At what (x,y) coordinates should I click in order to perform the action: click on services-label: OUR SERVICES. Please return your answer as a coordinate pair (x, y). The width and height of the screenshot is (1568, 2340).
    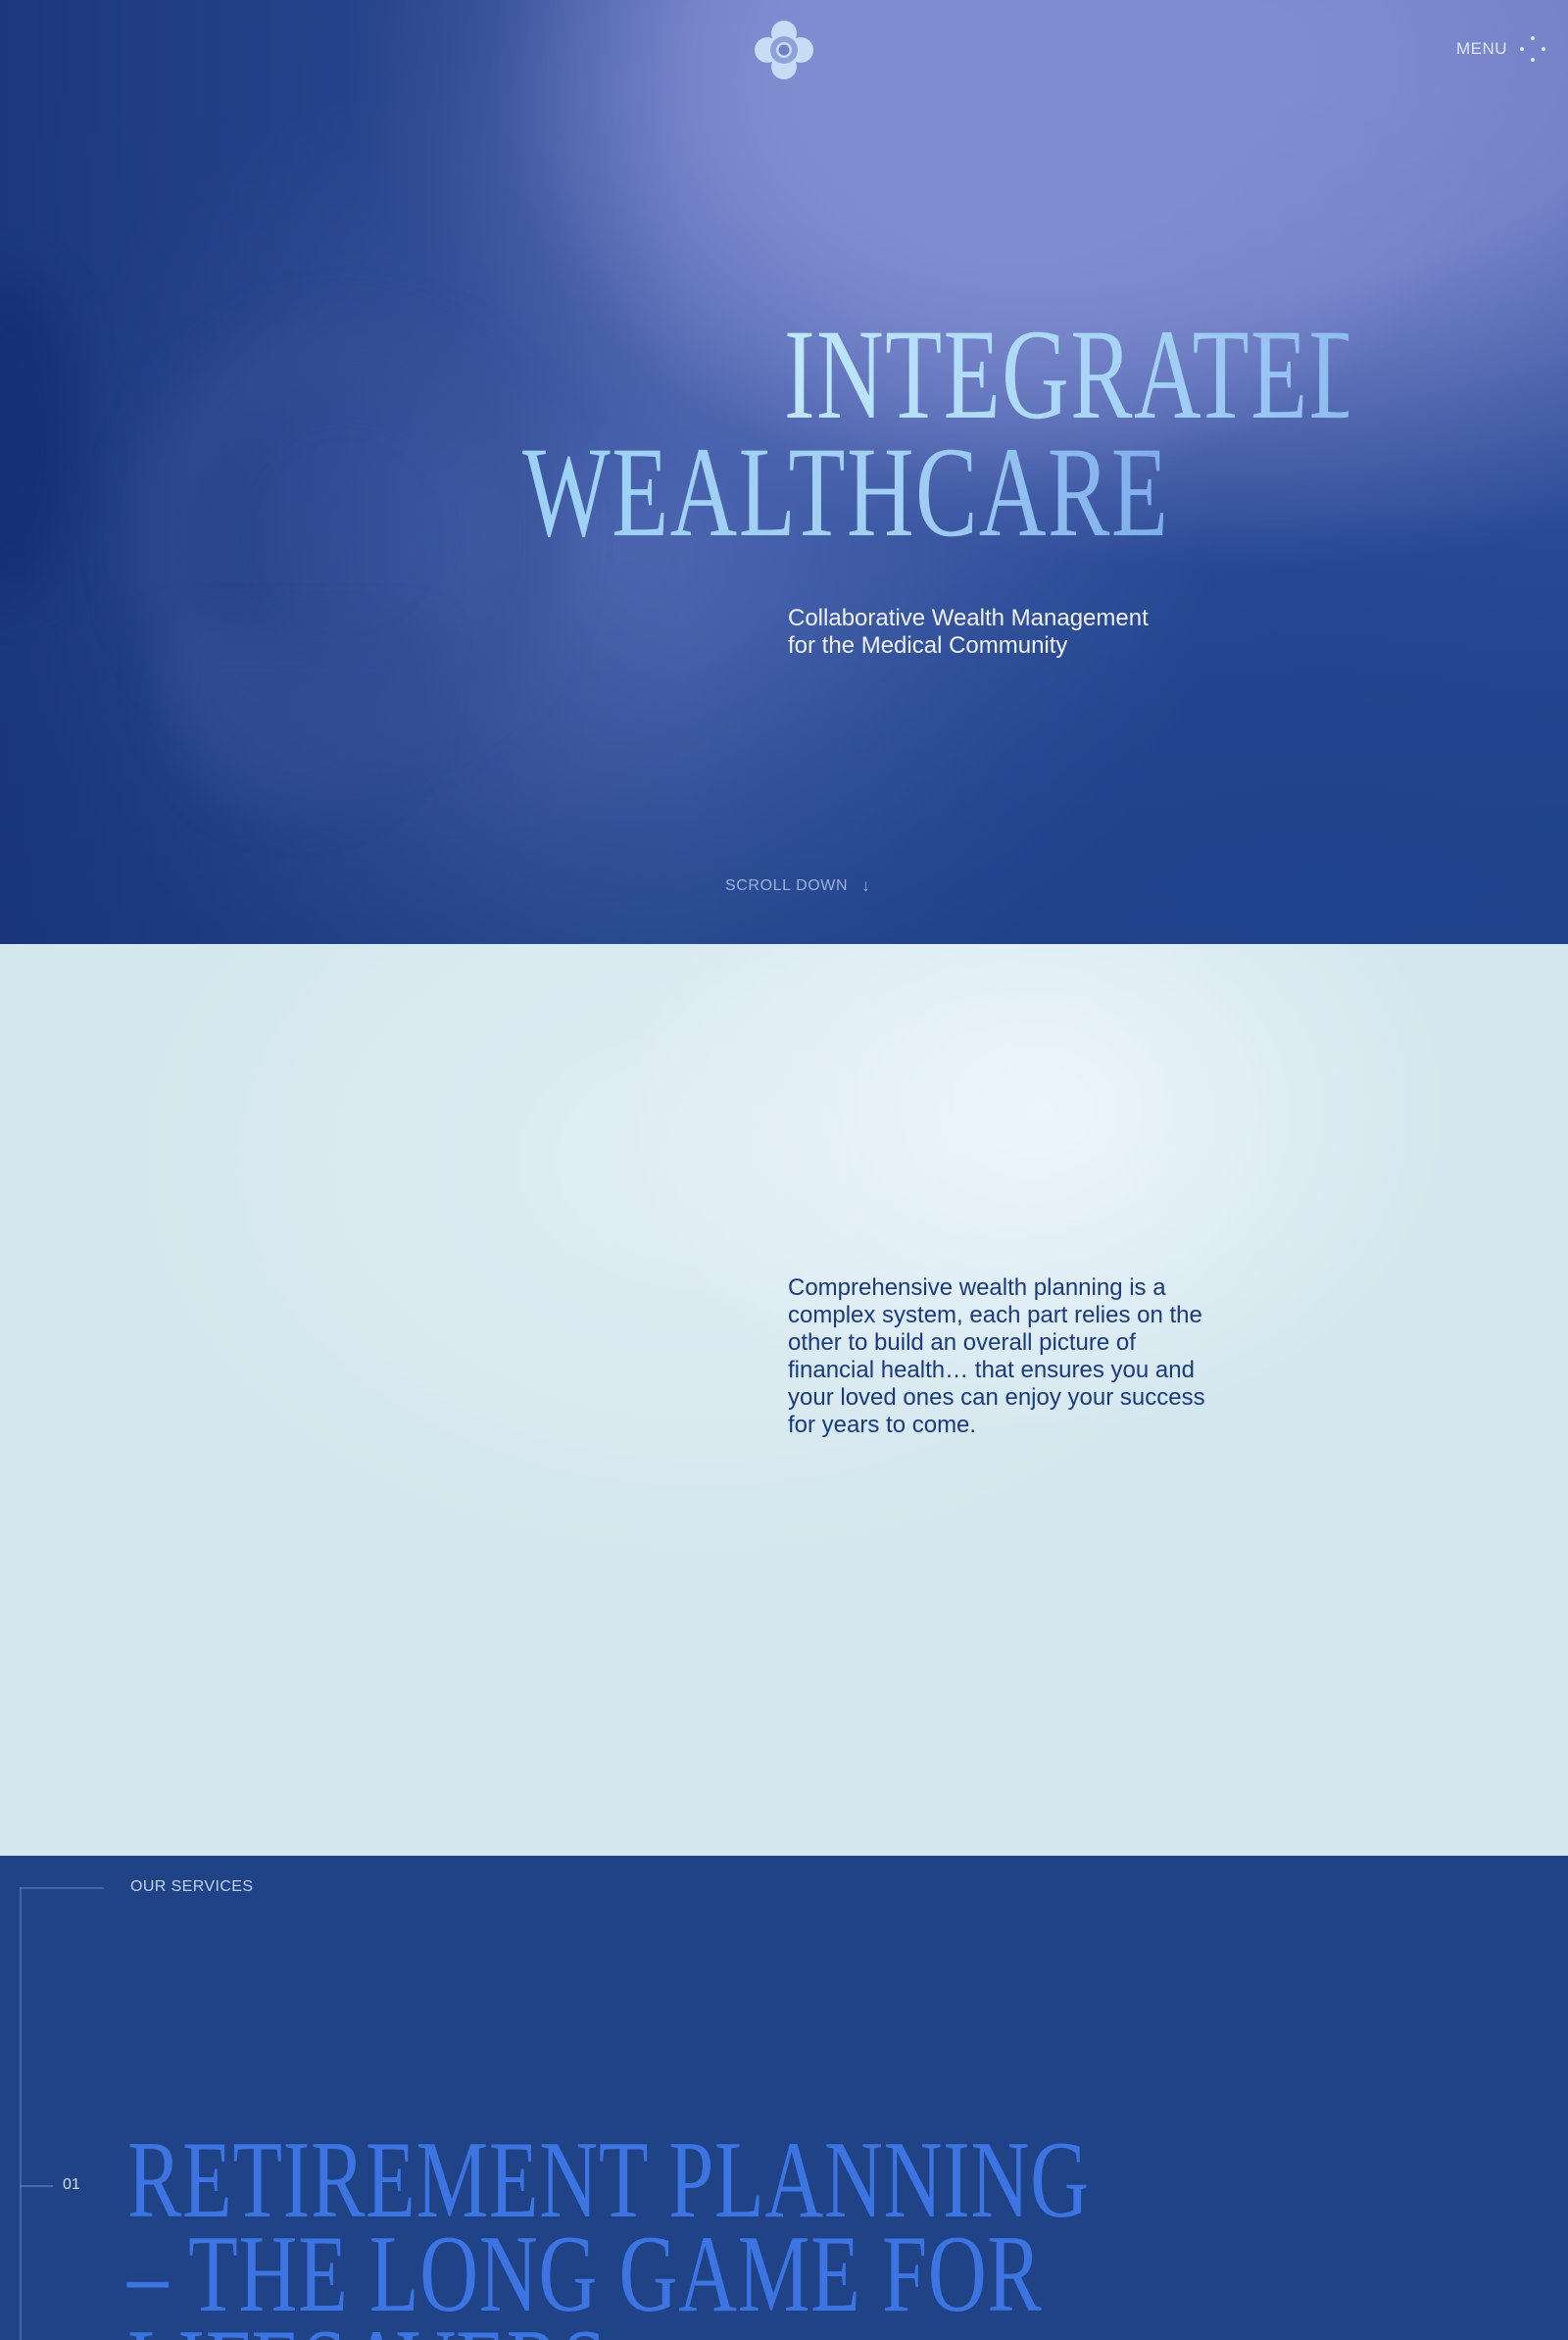
    Looking at the image, I should click on (192, 1886).